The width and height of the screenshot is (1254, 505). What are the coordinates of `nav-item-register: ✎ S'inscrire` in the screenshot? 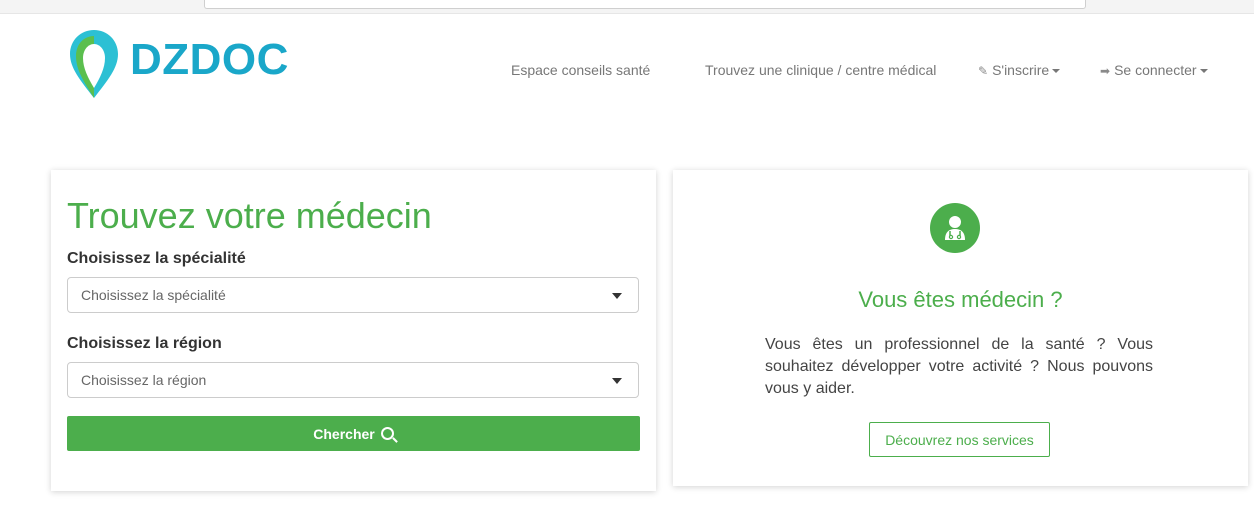 It's located at (1019, 70).